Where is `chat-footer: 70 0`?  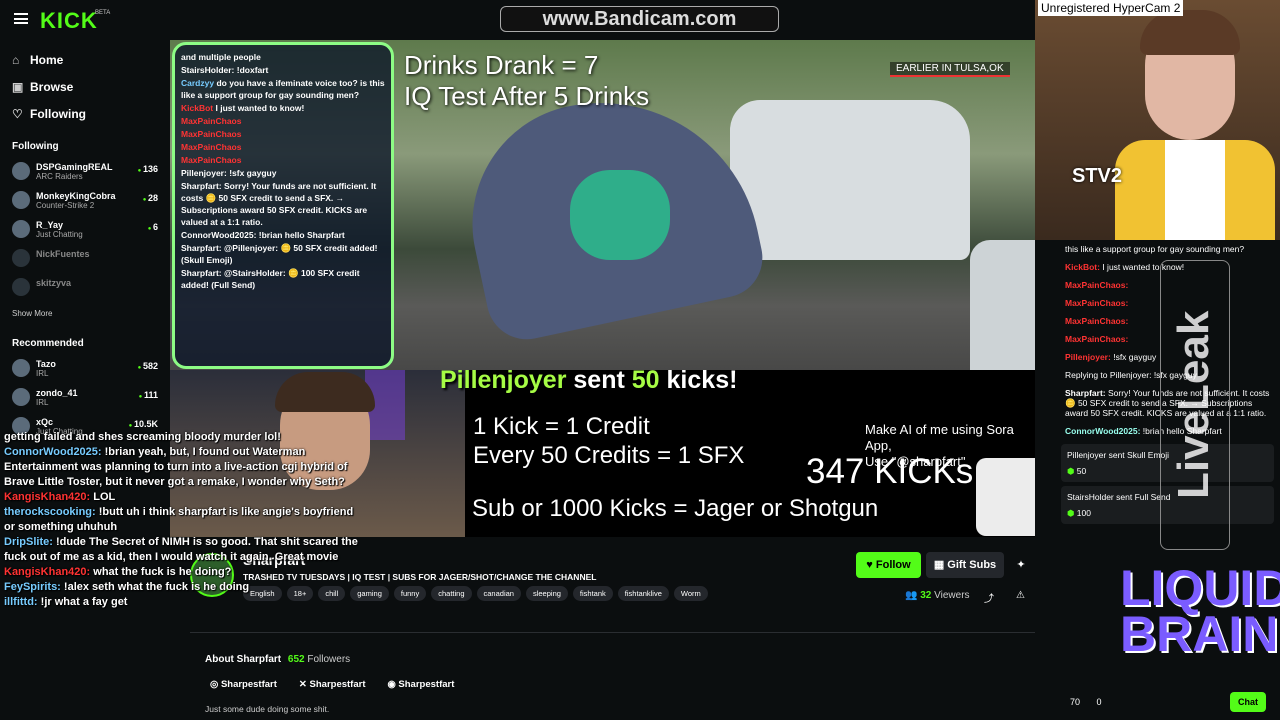
chat-footer: 70 0 is located at coordinates (1093, 702).